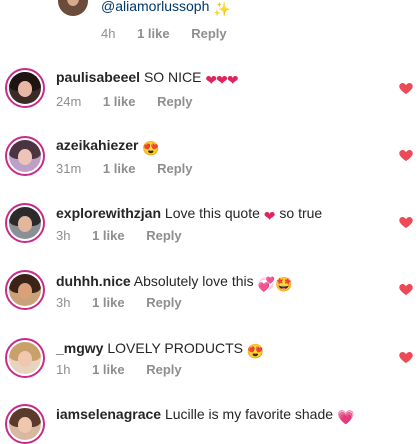 This screenshot has height=444, width=420. I want to click on comment-text: LOVELY PRODUCTS, so click(175, 348).